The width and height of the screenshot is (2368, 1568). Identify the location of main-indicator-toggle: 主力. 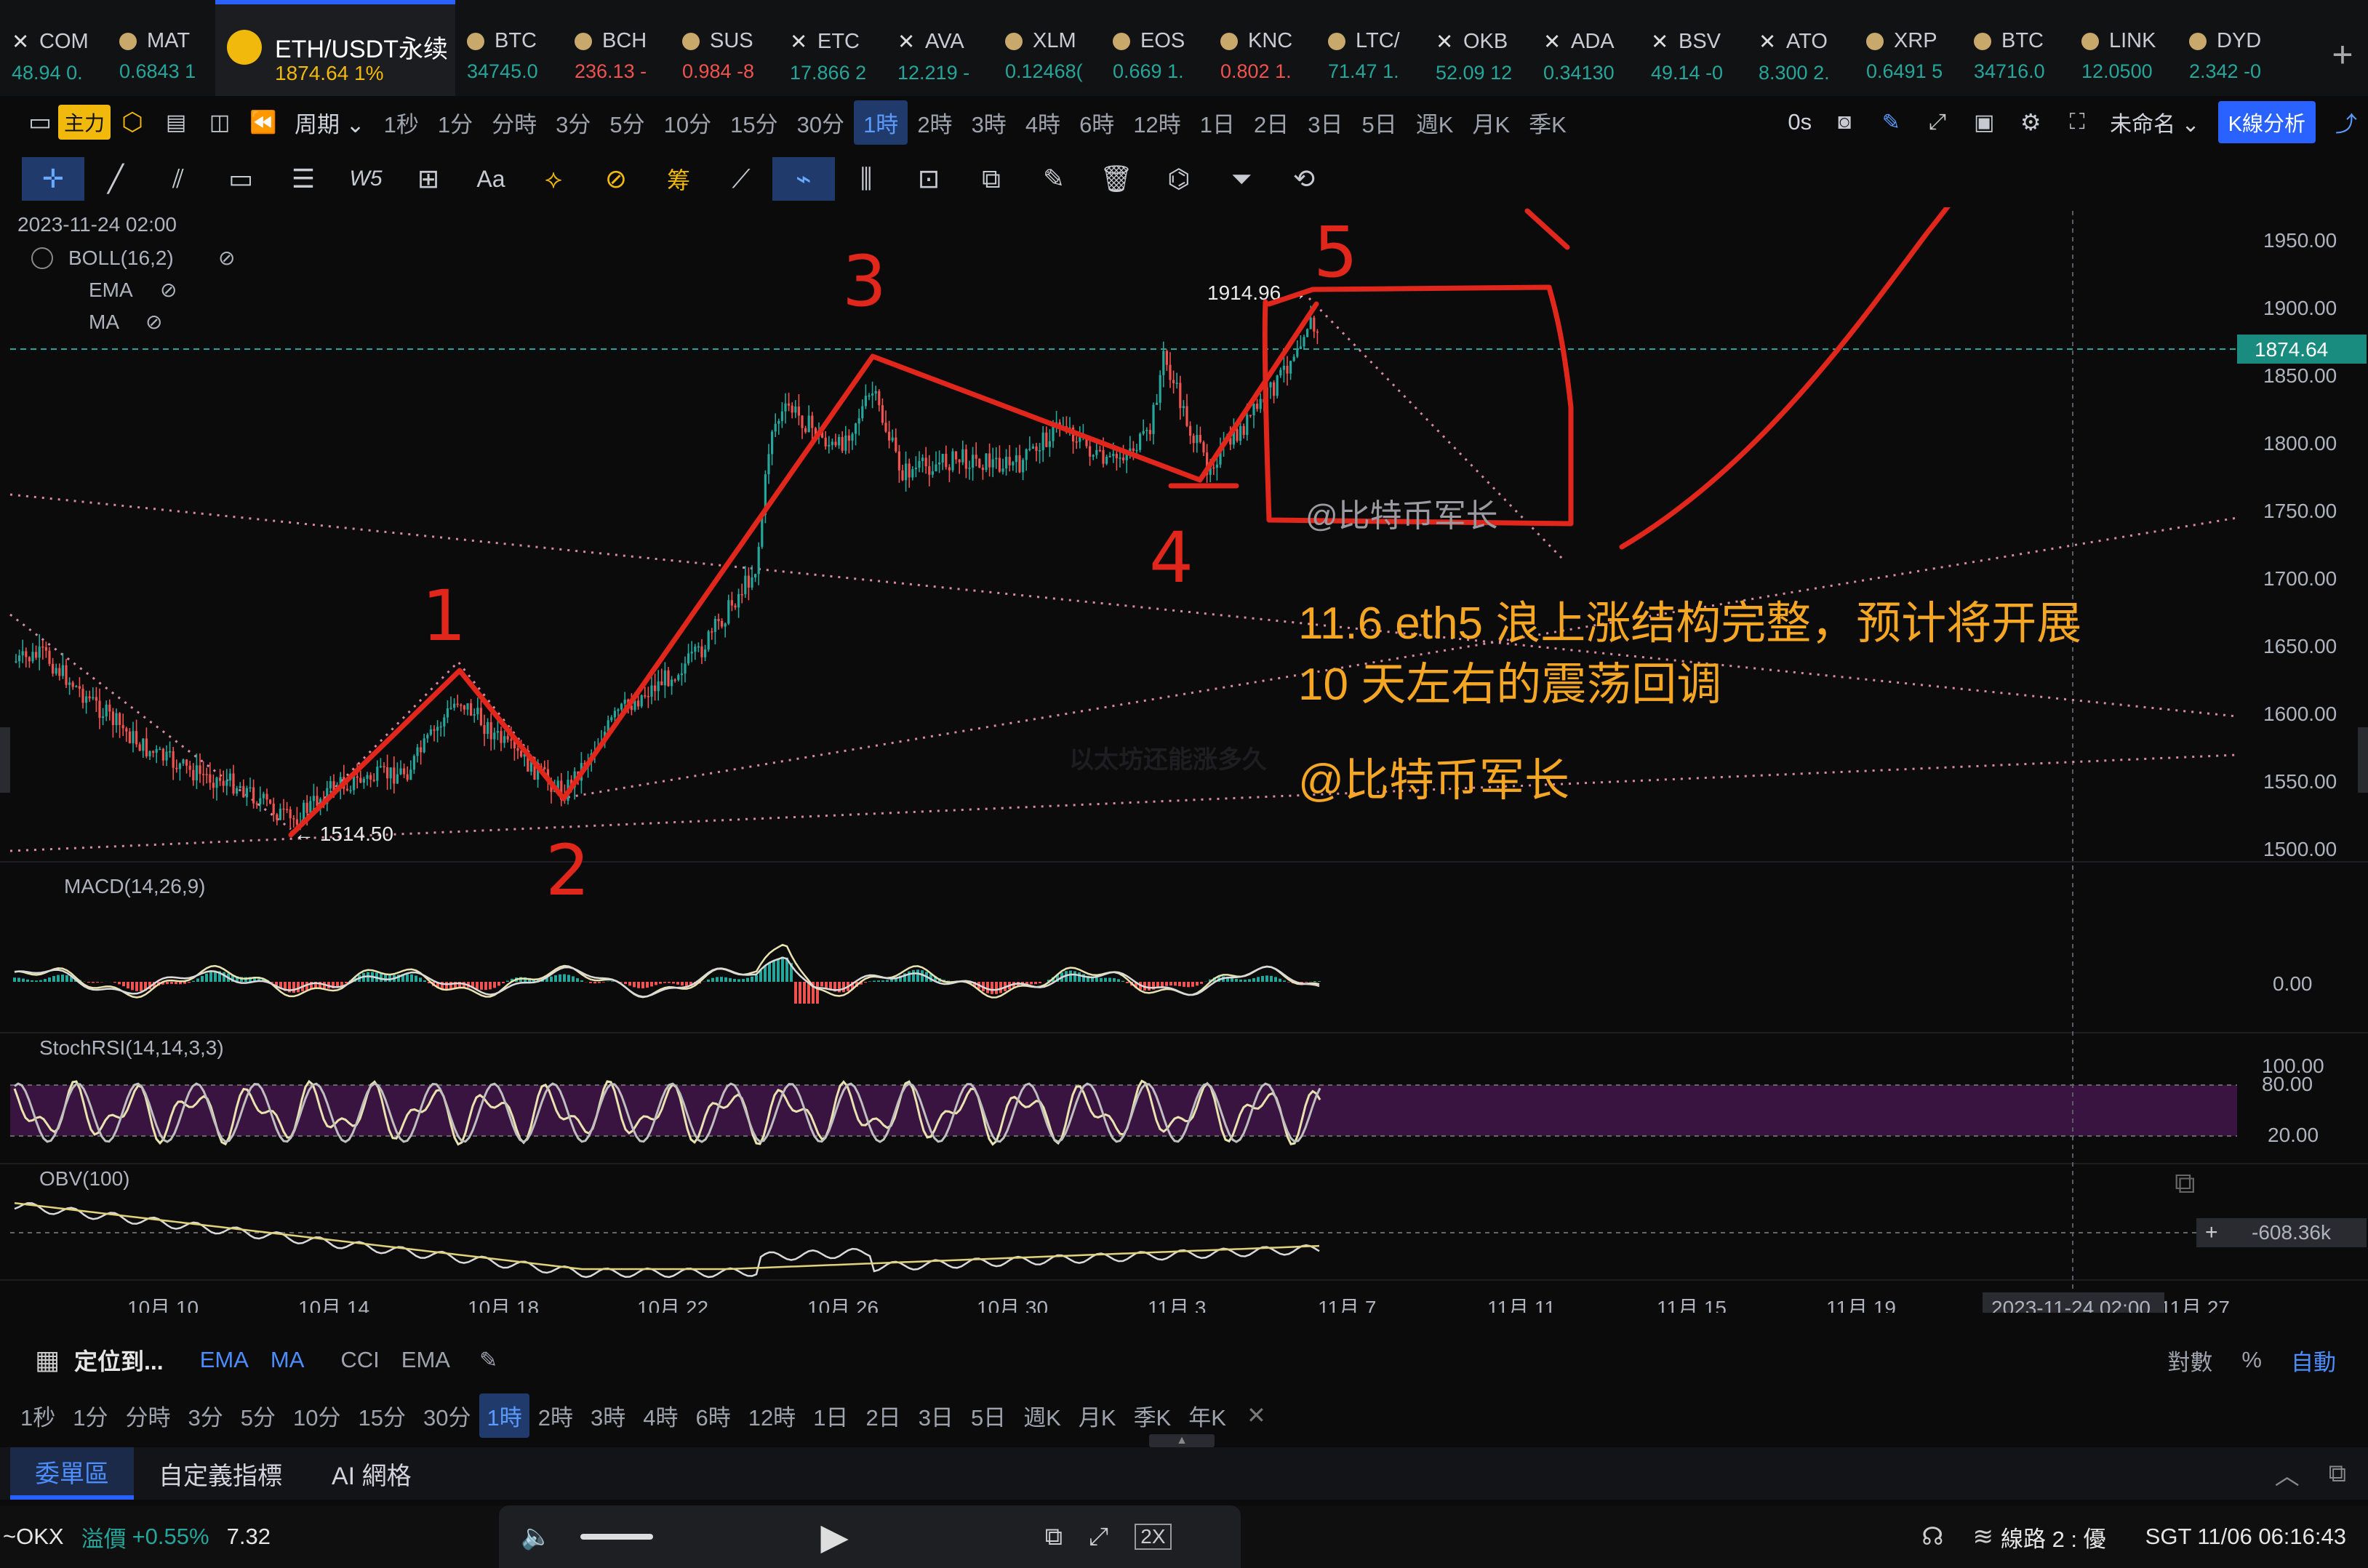
(84, 122).